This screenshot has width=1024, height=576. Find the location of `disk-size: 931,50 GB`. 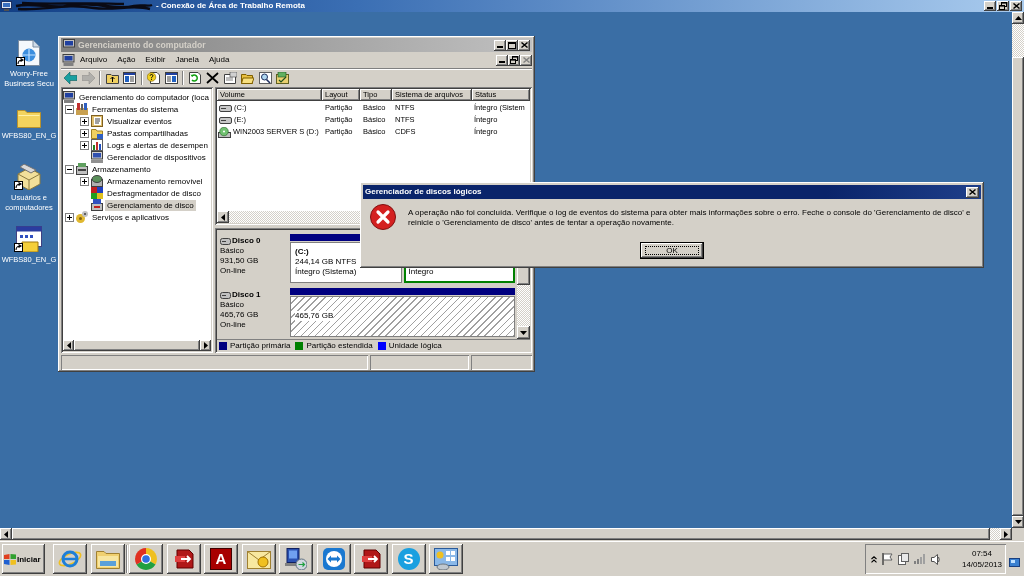

disk-size: 931,50 GB is located at coordinates (240, 261).